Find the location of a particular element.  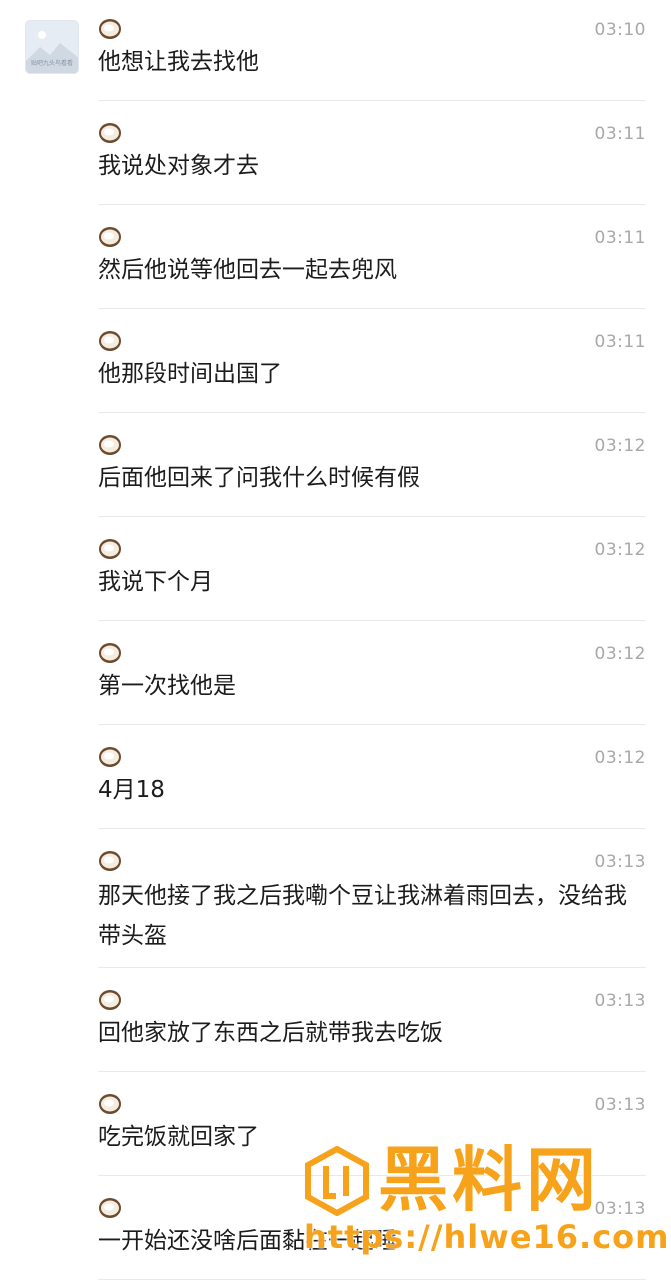

message-text: 那天他接了我之后我嘞个豆让我淋着雨回去，没给我带头盔 is located at coordinates (362, 916).